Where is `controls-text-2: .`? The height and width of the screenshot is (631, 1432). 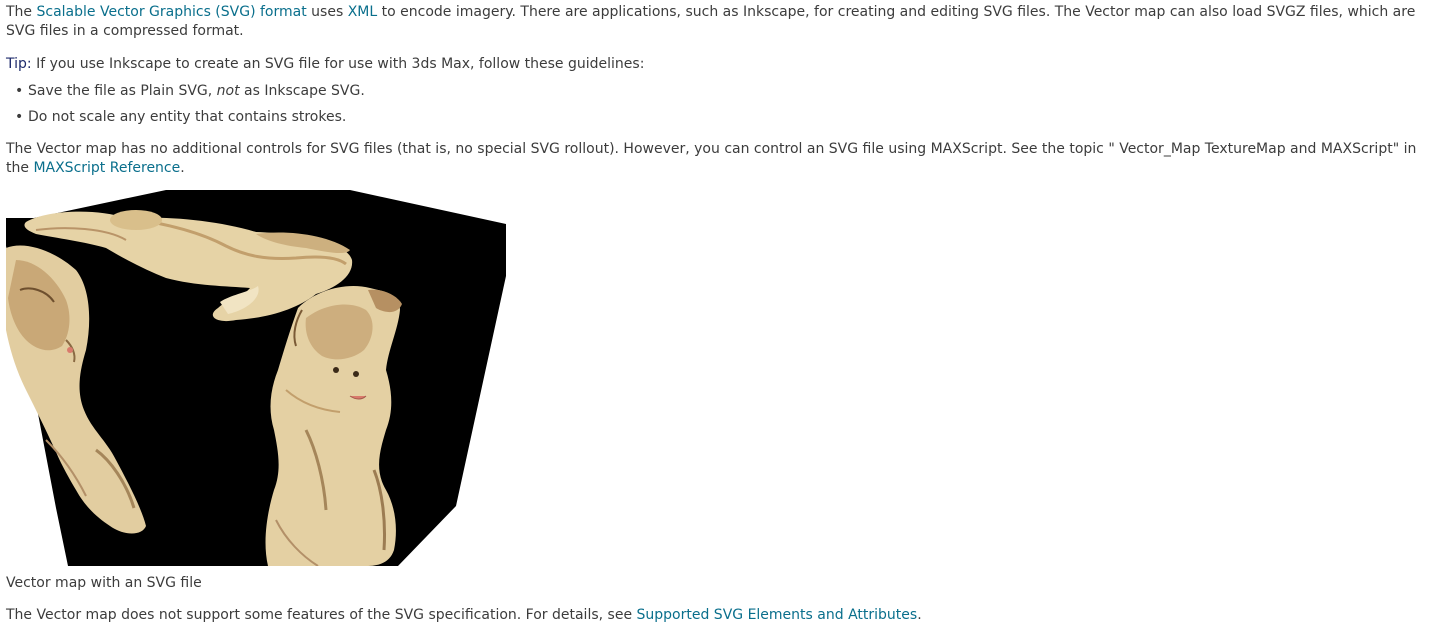
controls-text-2: . is located at coordinates (182, 168).